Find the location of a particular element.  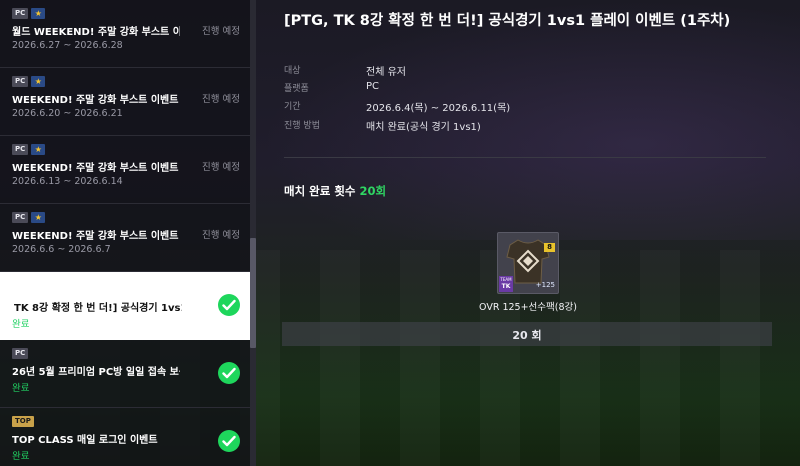

progress-text: 20 회 is located at coordinates (527, 335).